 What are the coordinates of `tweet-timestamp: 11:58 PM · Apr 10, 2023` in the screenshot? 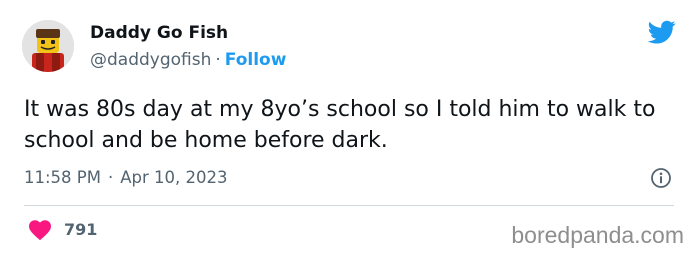 It's located at (126, 177).